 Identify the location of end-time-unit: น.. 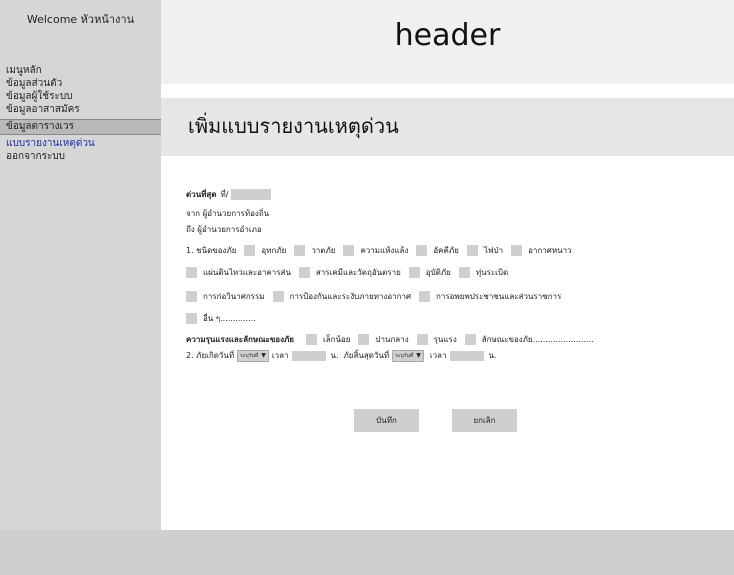
(492, 355).